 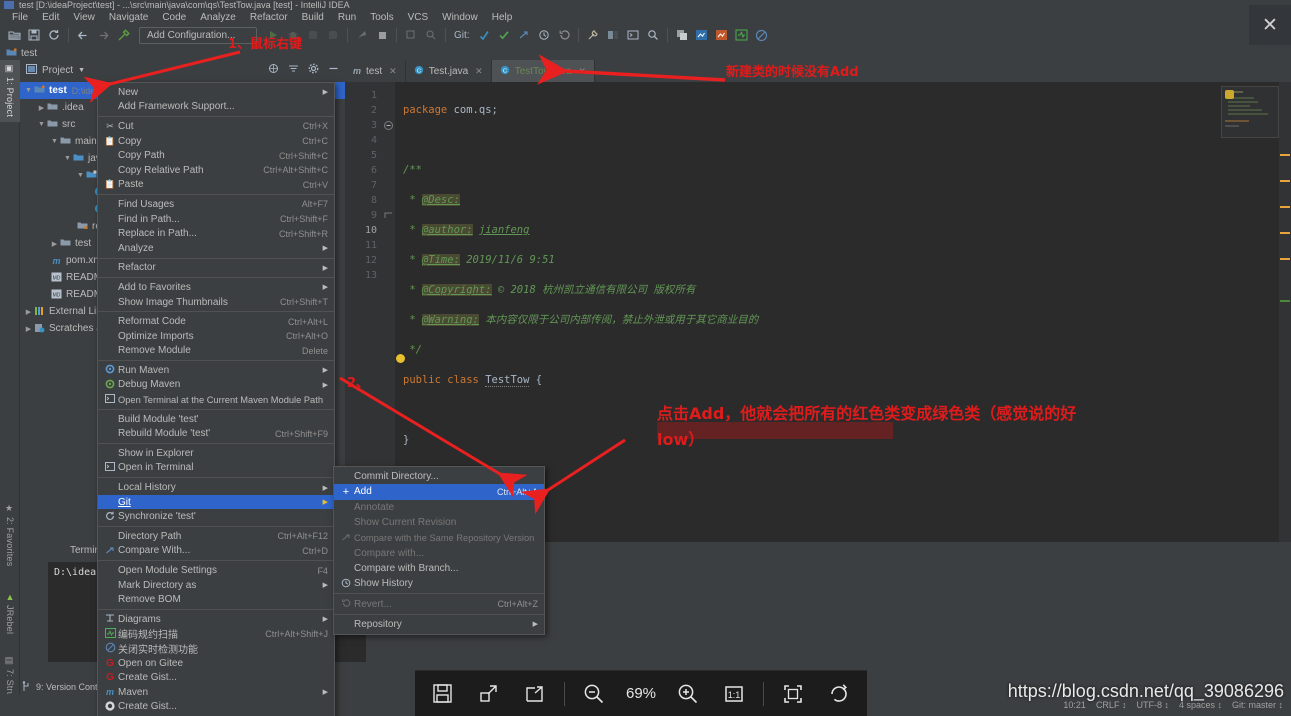 I want to click on menu-item-remove-module: Remove Module Delete, so click(x=216, y=351).